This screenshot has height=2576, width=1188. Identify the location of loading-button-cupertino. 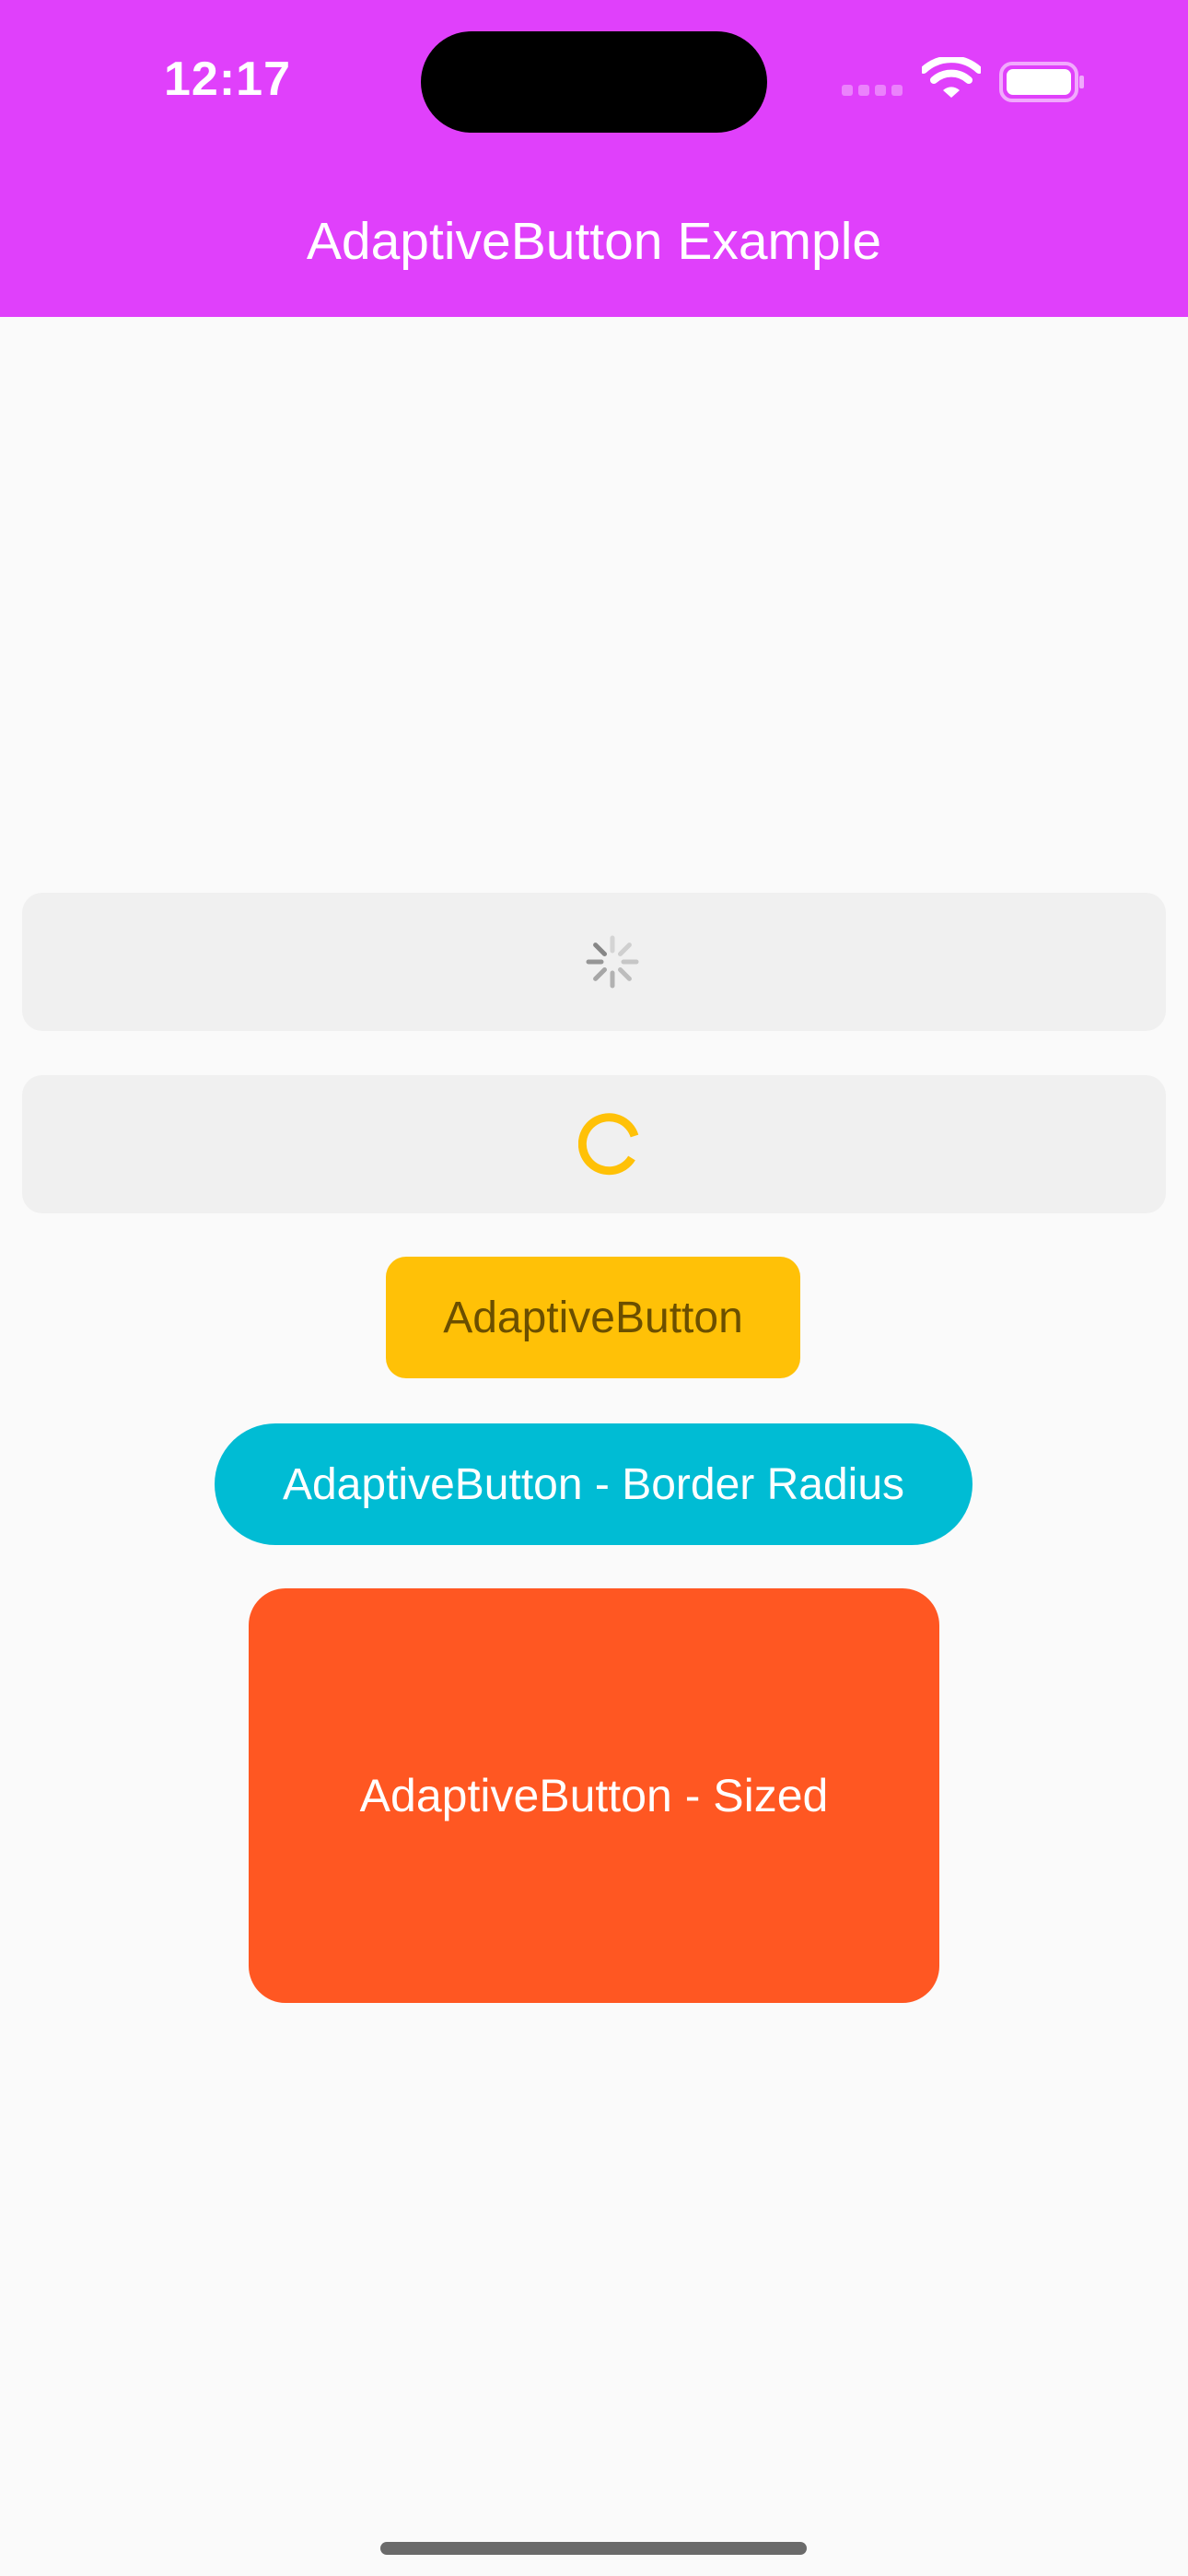
(594, 962).